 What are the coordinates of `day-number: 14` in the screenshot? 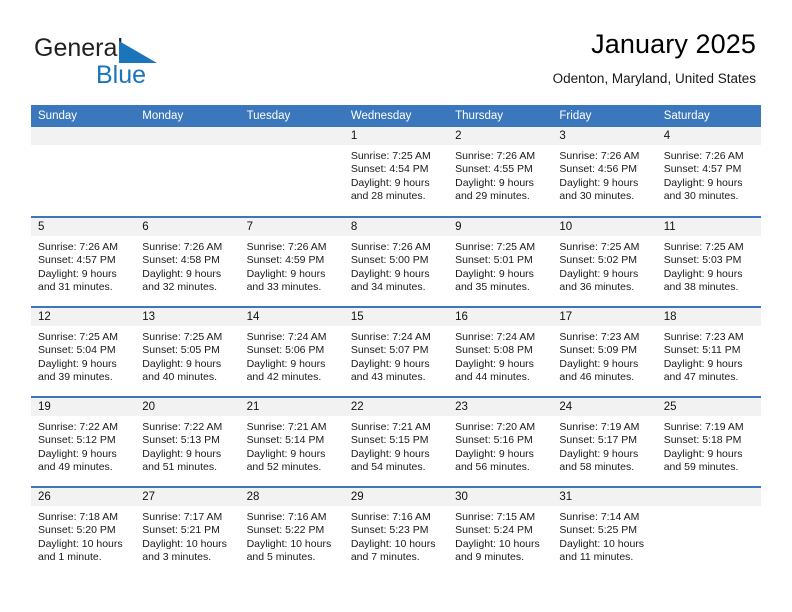 It's located at (291, 317).